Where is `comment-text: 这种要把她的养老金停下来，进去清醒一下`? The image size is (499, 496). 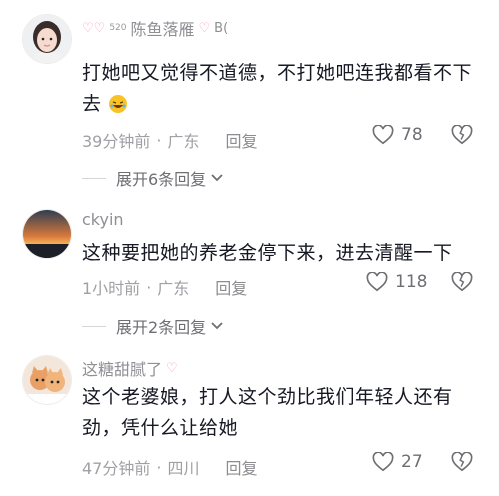
comment-text: 这种要把她的养老金停下来，进去清醒一下 is located at coordinates (279, 253).